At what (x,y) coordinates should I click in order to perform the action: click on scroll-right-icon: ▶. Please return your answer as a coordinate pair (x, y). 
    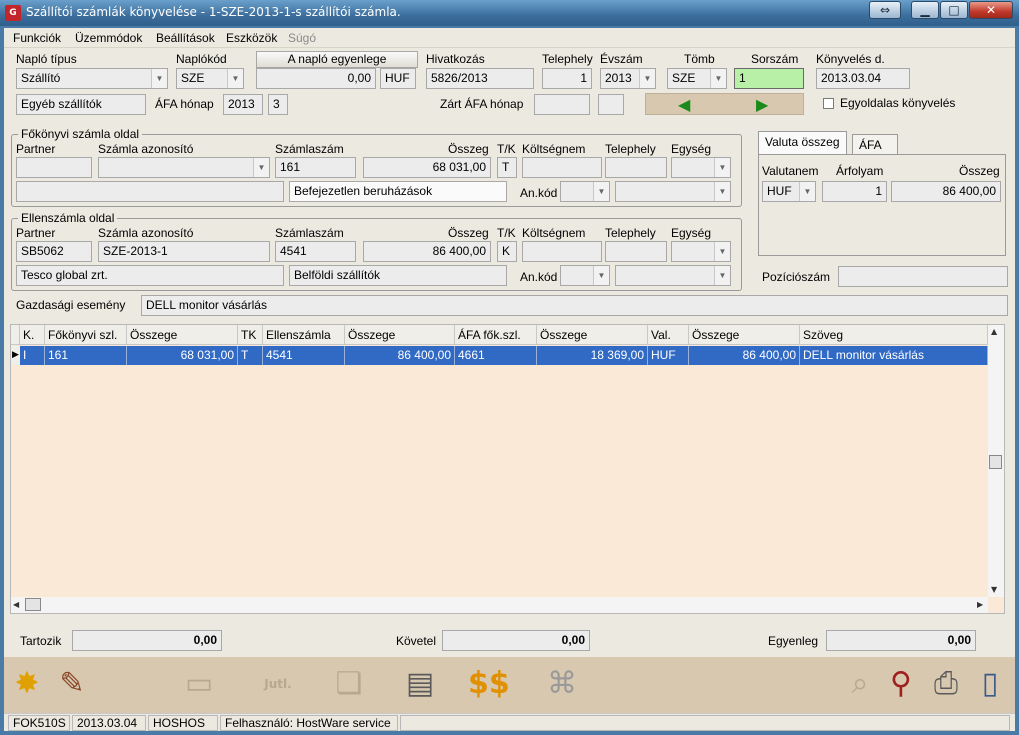
    Looking at the image, I should click on (980, 604).